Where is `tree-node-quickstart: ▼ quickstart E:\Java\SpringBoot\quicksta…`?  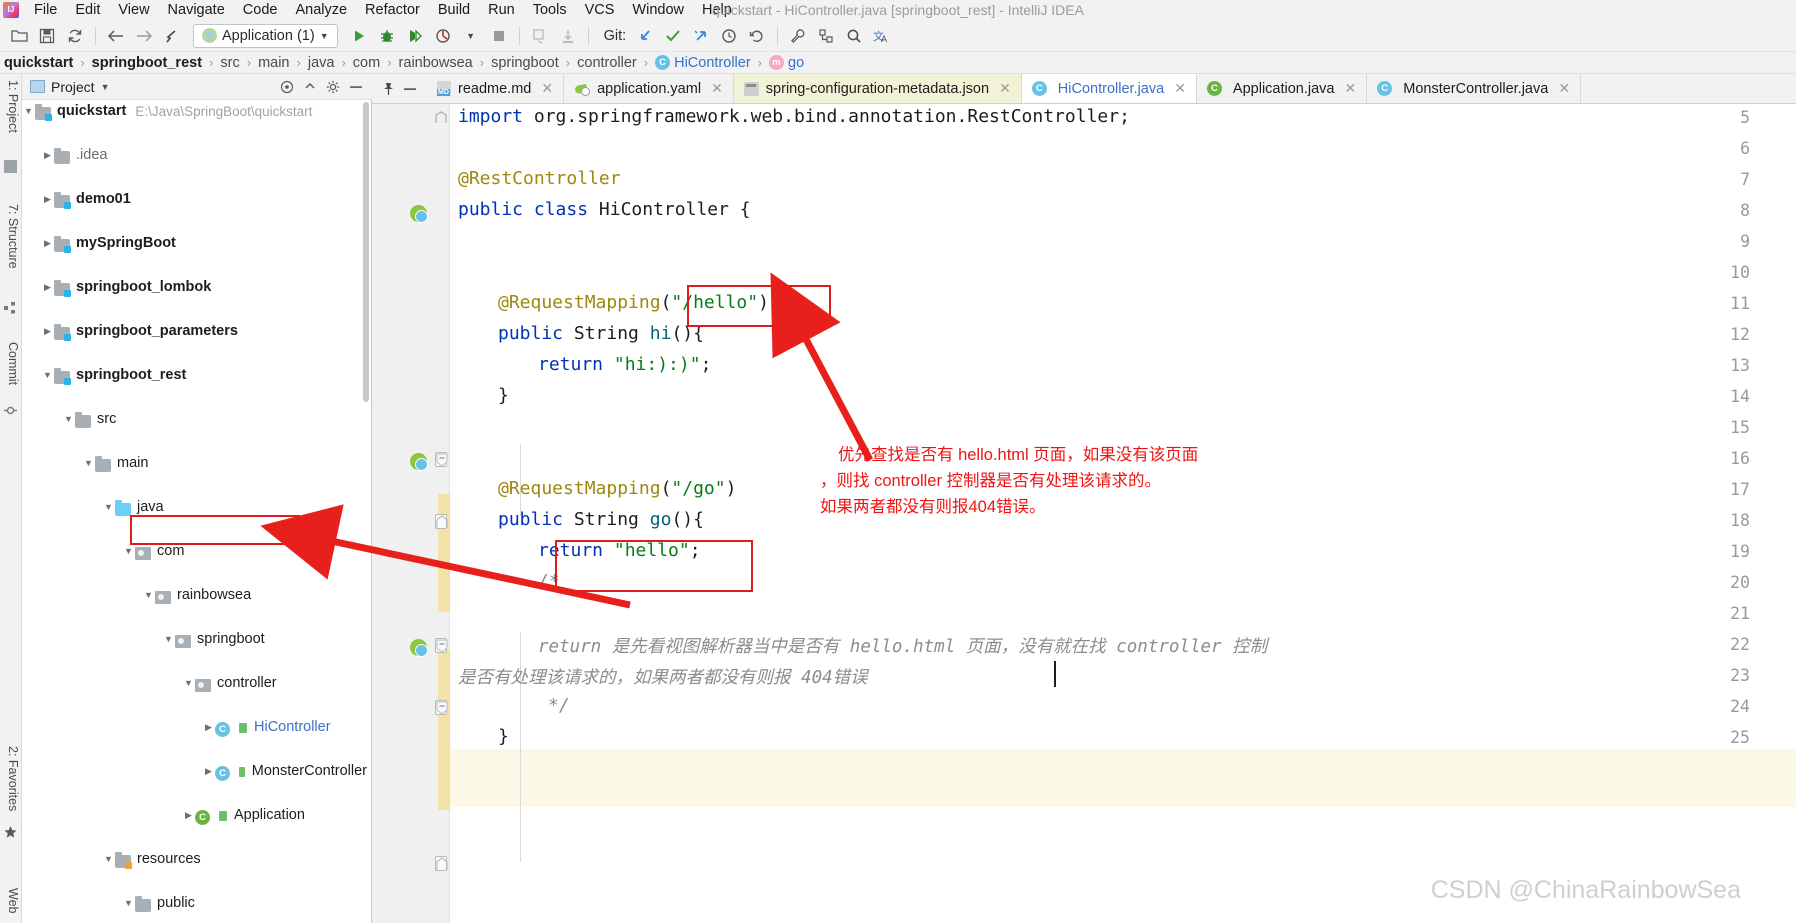 tree-node-quickstart: ▼ quickstart E:\Java\SpringBoot\quicksta… is located at coordinates (196, 111).